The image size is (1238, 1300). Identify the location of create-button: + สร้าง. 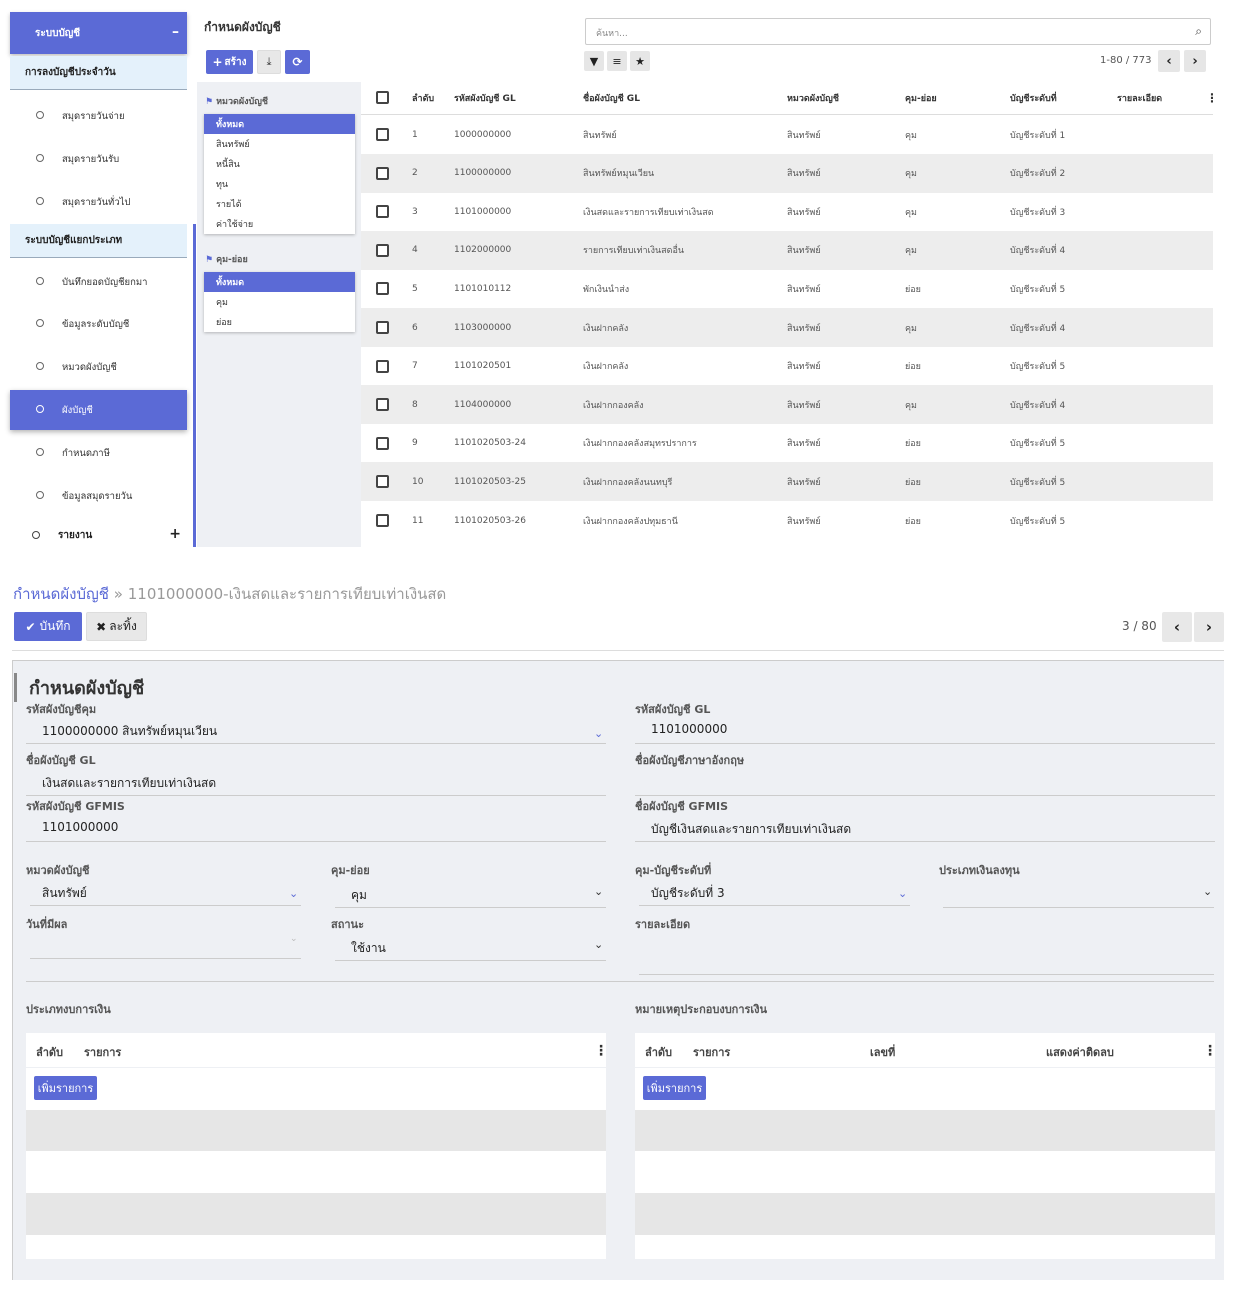
(229, 62).